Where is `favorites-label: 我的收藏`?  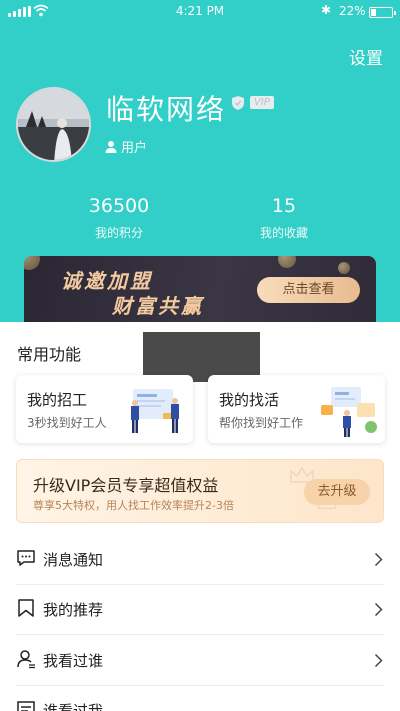 favorites-label: 我的收藏 is located at coordinates (283, 233).